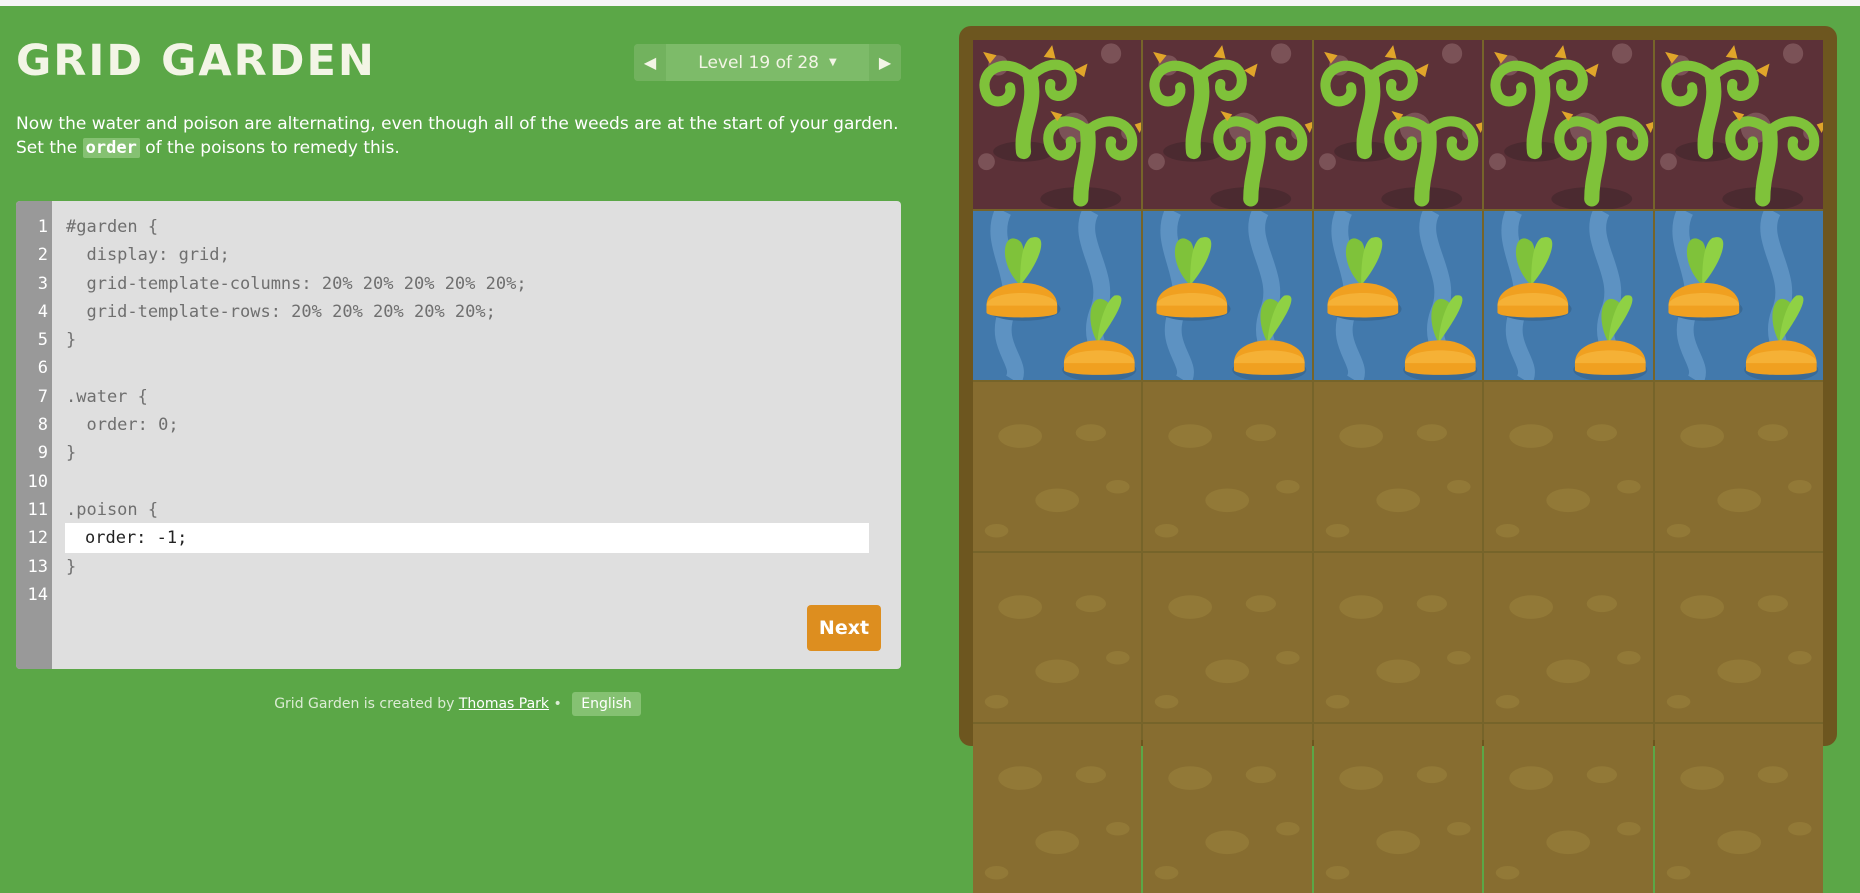 This screenshot has height=893, width=1860. I want to click on line-numbers: 1 2 3 4 5 6 7 8 9 10 11 12 13 14, so click(32, 411).